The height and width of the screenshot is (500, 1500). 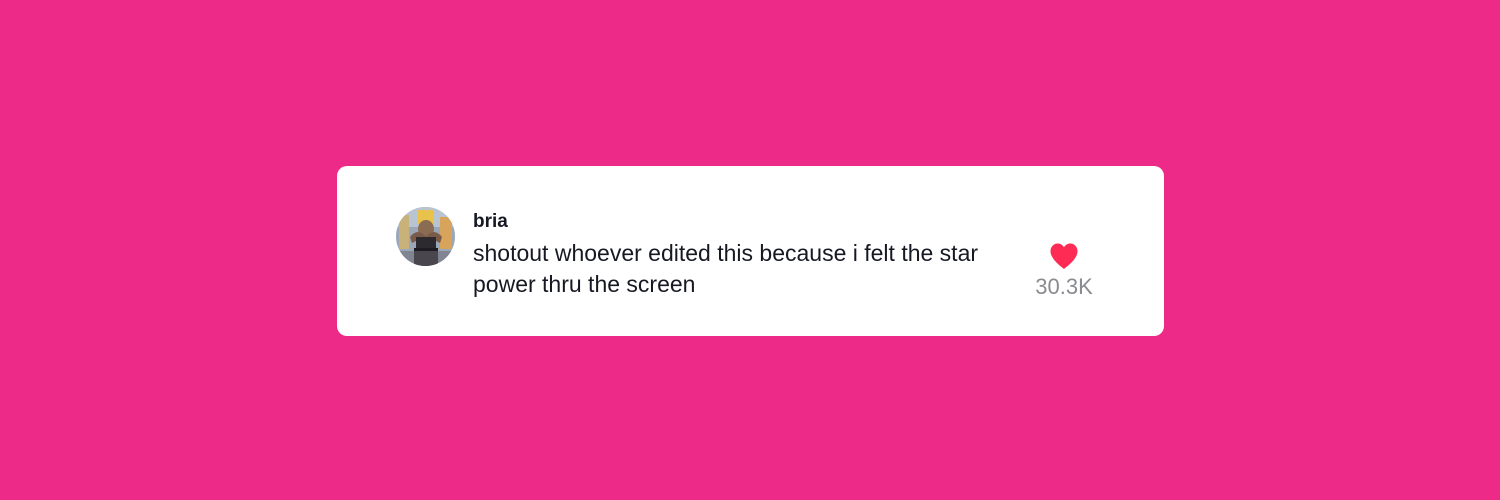 What do you see at coordinates (1064, 272) in the screenshot?
I see `like-button: 30.3K` at bounding box center [1064, 272].